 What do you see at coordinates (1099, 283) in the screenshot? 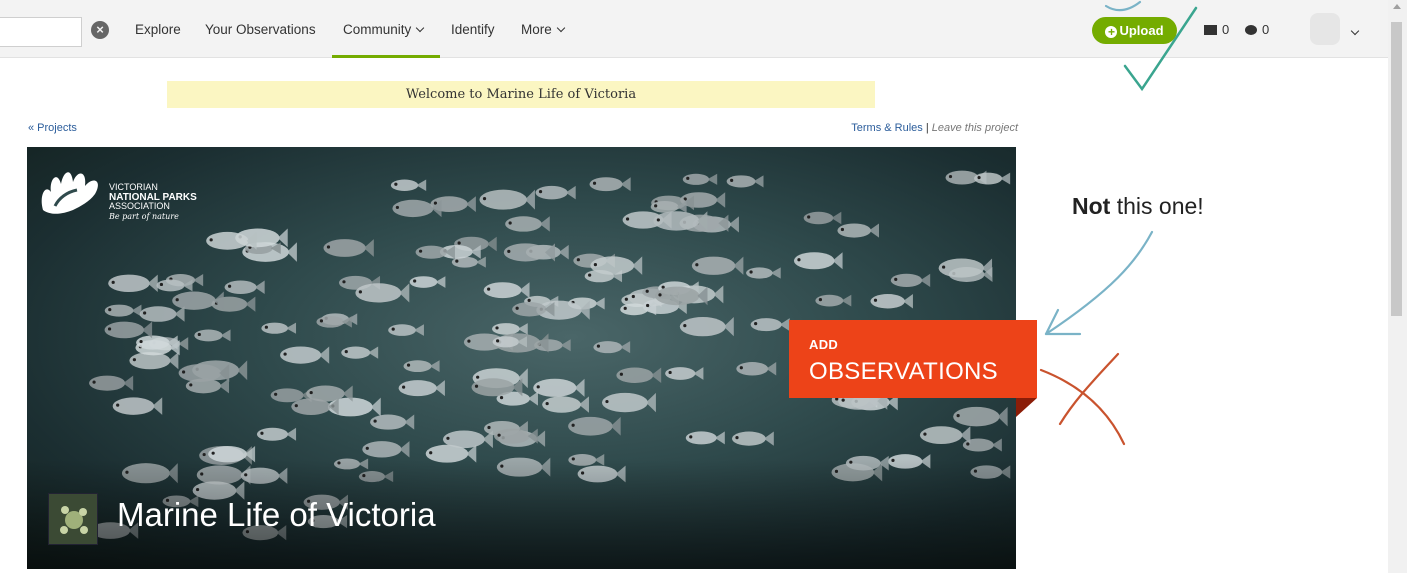
I see `arrow-icon` at bounding box center [1099, 283].